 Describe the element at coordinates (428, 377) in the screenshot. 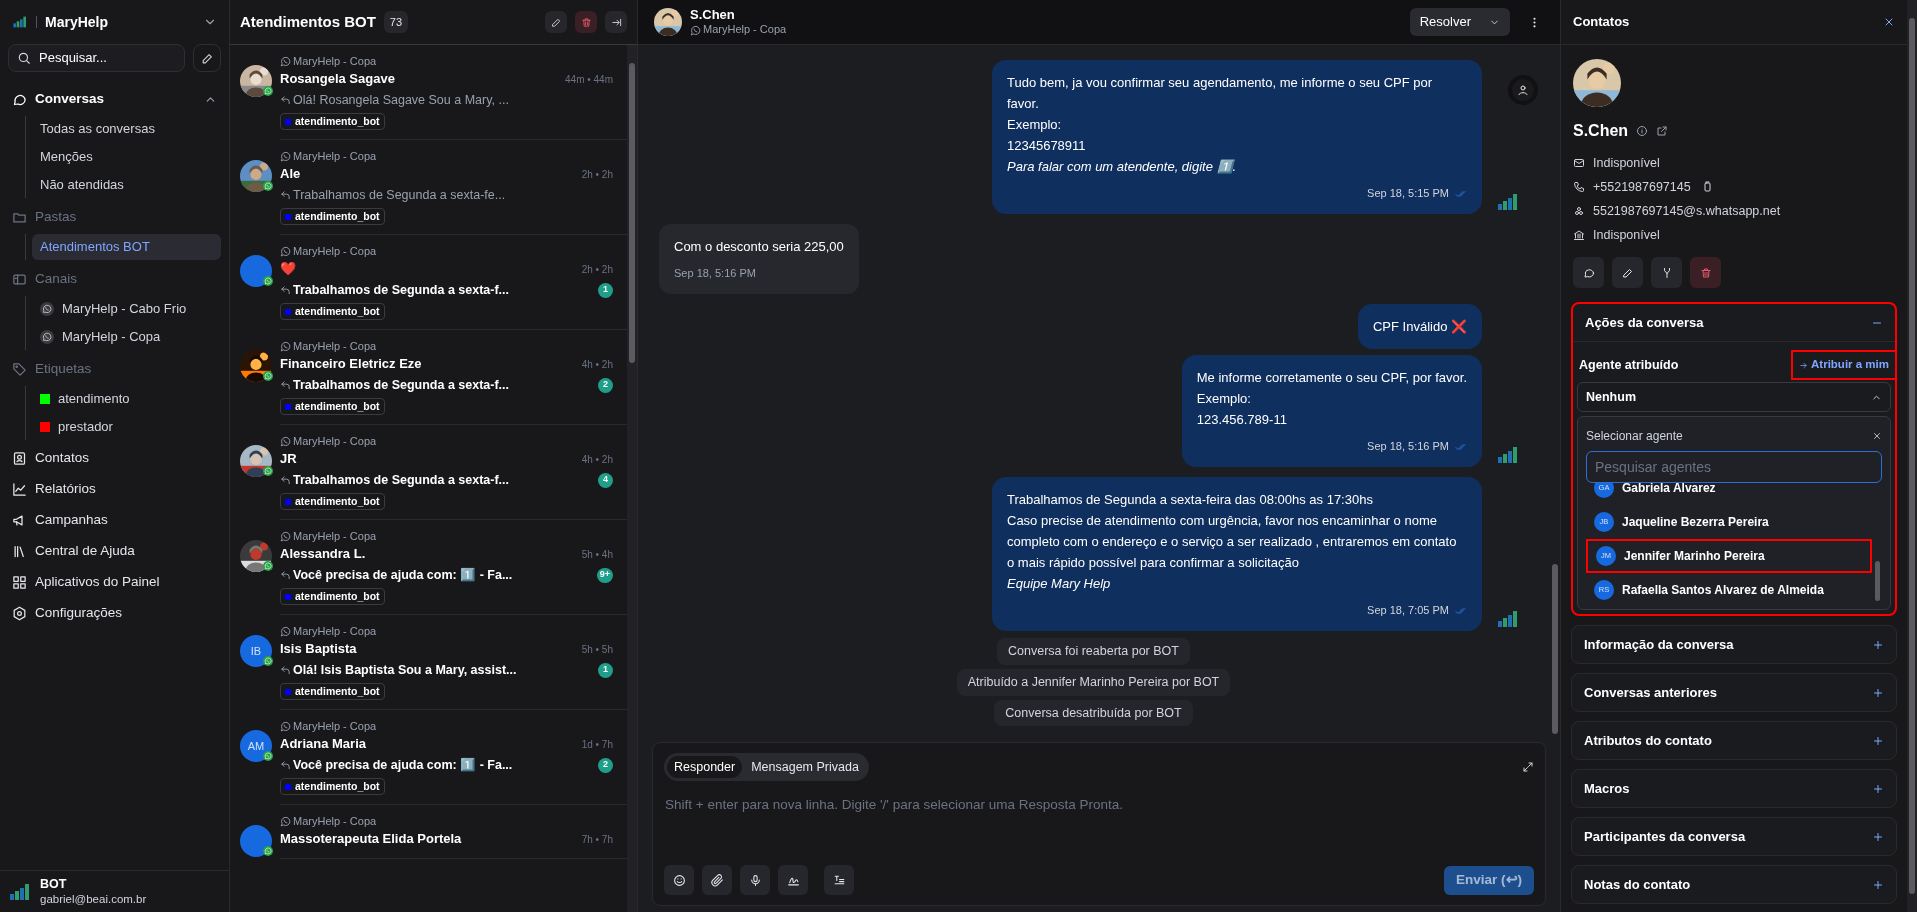

I see `conversation-item: MaryHelp - Copa Financeiro Eletricz Eze 4h • 2h Trabalhamos de Segunda a sexta-f... 2 atendimento_bot` at that location.